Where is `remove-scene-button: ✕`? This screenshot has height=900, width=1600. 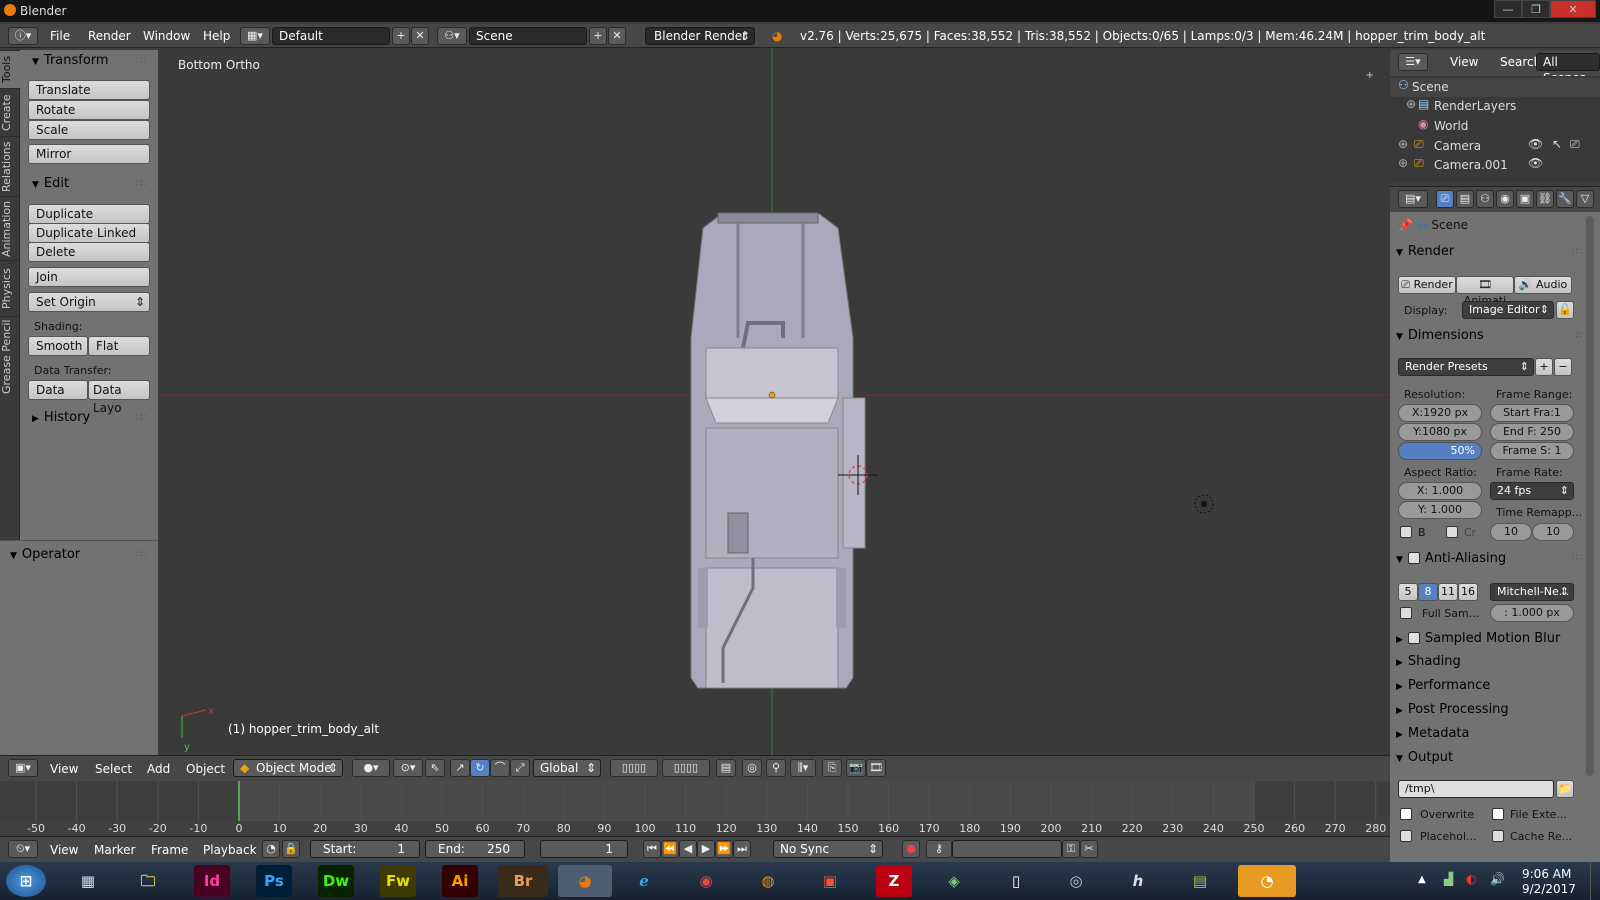
remove-scene-button: ✕ is located at coordinates (617, 36).